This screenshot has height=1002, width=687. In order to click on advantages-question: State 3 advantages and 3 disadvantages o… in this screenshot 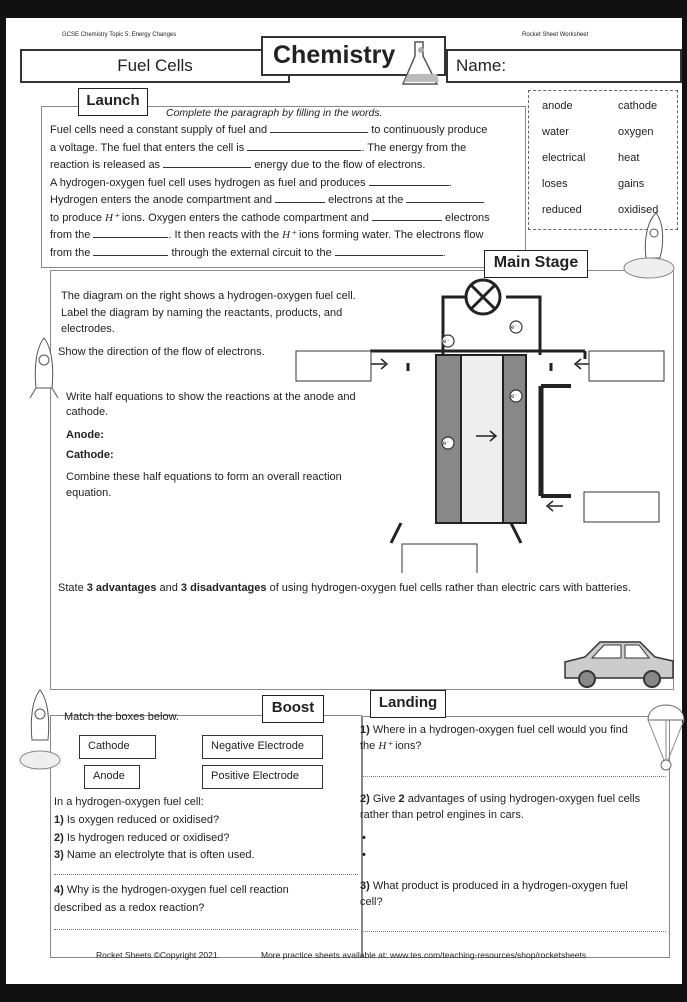, I will do `click(344, 588)`.